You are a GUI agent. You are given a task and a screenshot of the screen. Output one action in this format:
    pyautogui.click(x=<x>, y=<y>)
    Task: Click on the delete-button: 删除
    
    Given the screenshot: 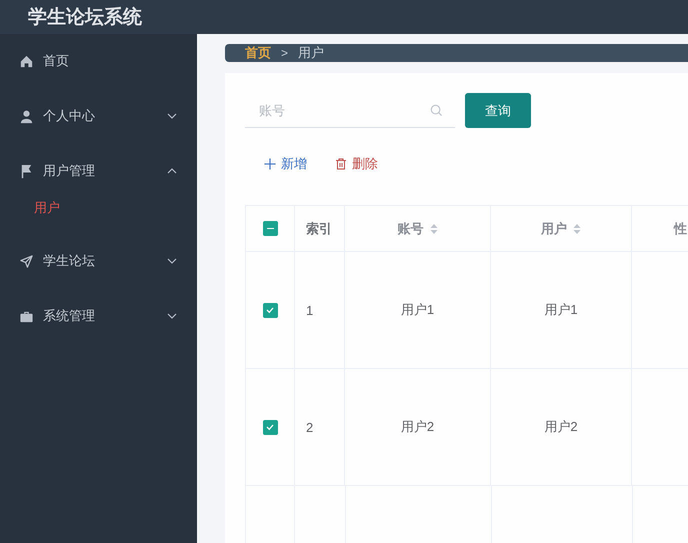 What is the action you would take?
    pyautogui.click(x=356, y=164)
    